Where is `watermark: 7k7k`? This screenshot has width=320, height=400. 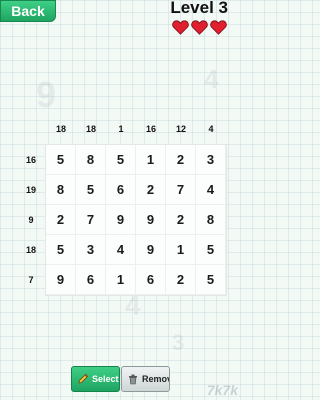
watermark: 7k7k is located at coordinates (222, 390).